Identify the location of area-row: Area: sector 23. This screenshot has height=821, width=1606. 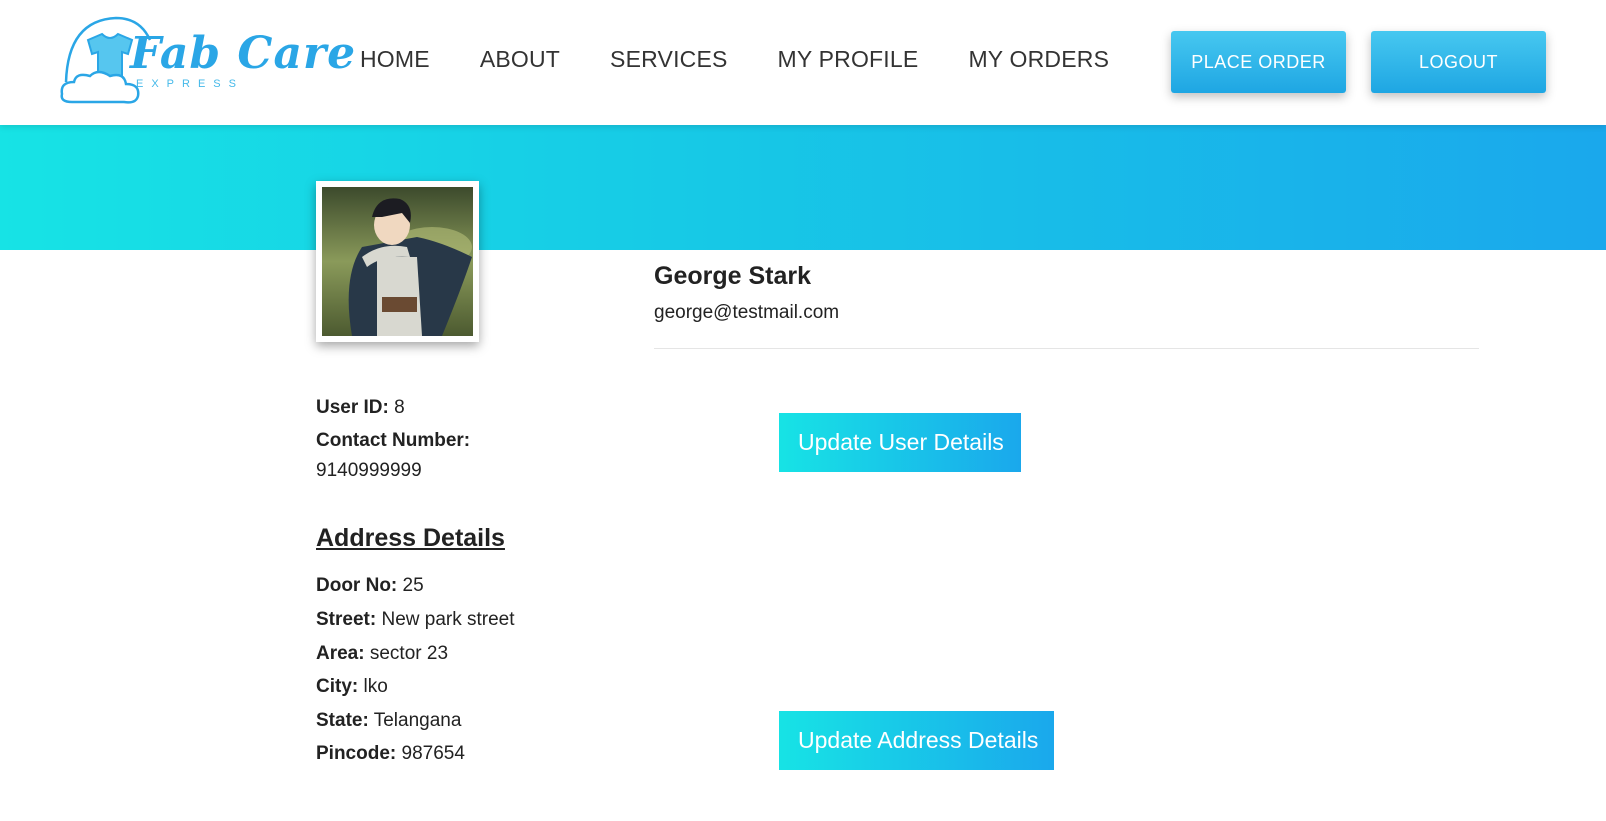
(382, 654).